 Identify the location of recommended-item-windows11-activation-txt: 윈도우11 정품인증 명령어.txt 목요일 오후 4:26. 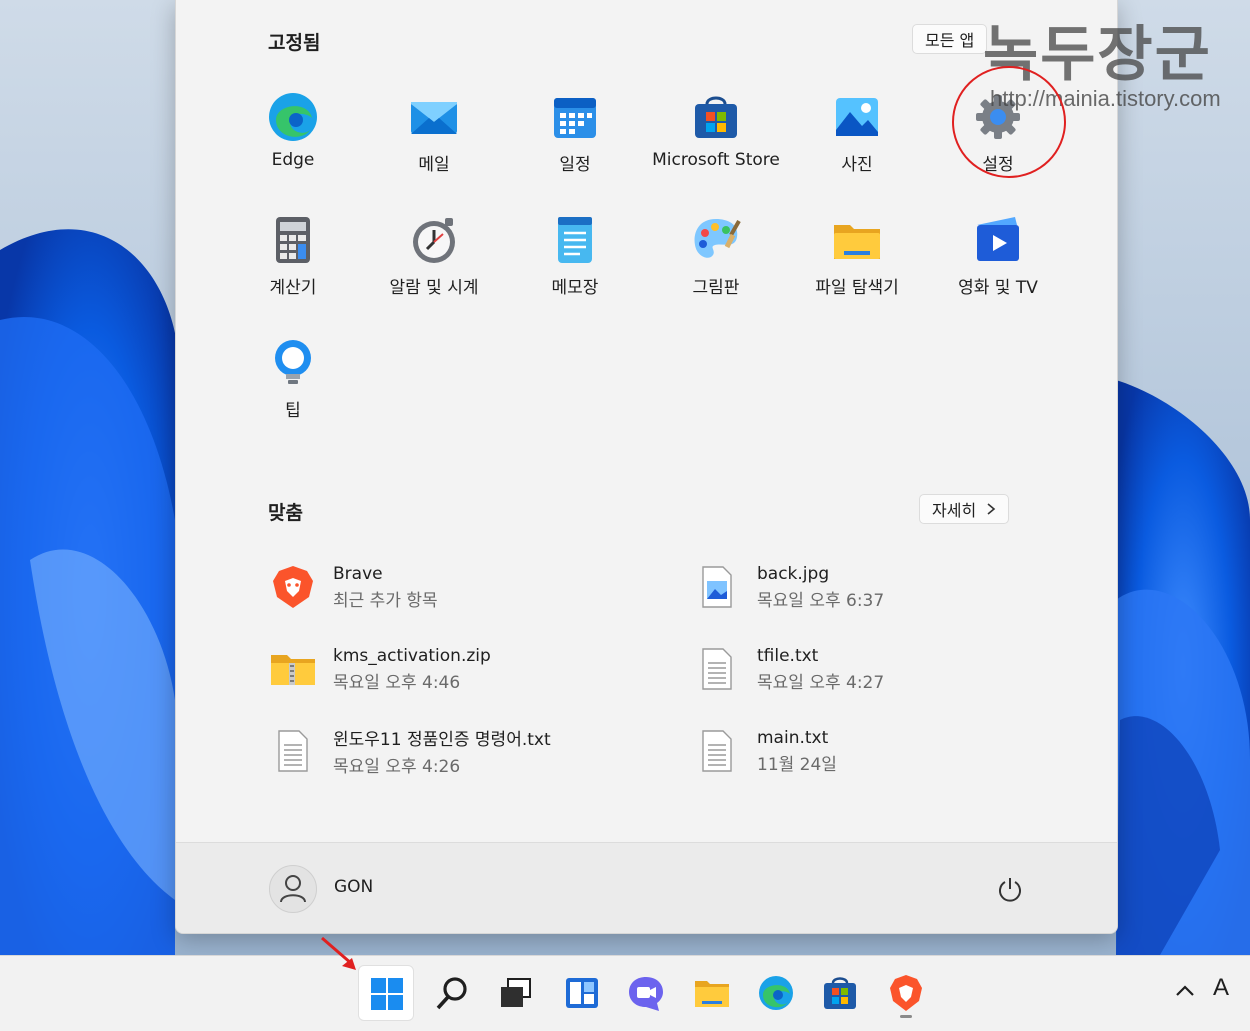
(459, 751).